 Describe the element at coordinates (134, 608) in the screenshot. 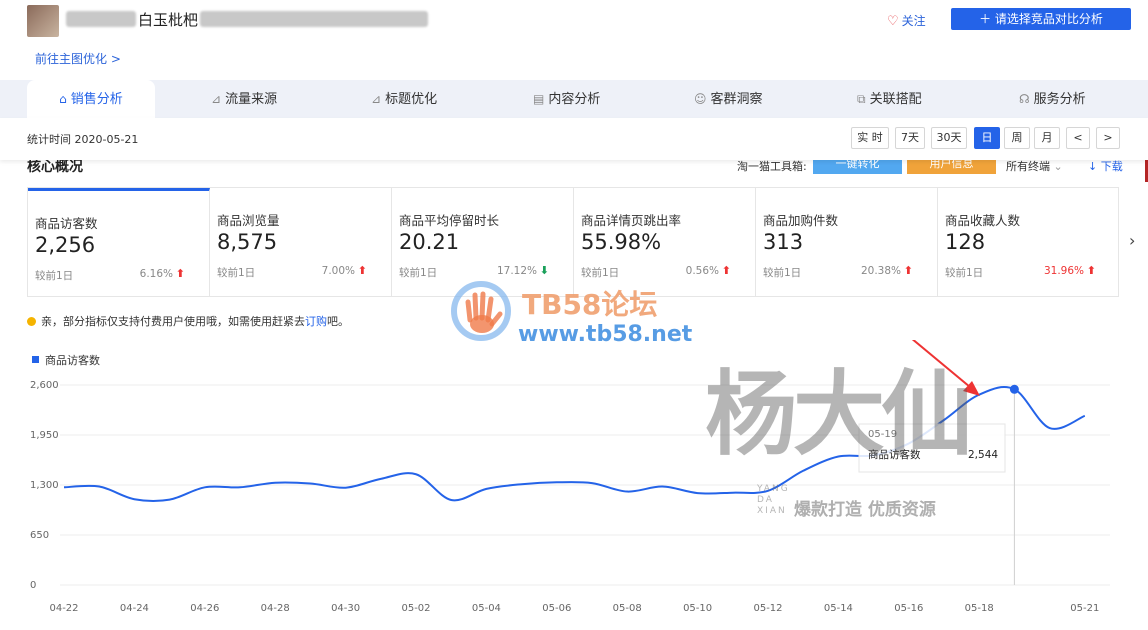

I see `x-tick-label: 04-24` at that location.